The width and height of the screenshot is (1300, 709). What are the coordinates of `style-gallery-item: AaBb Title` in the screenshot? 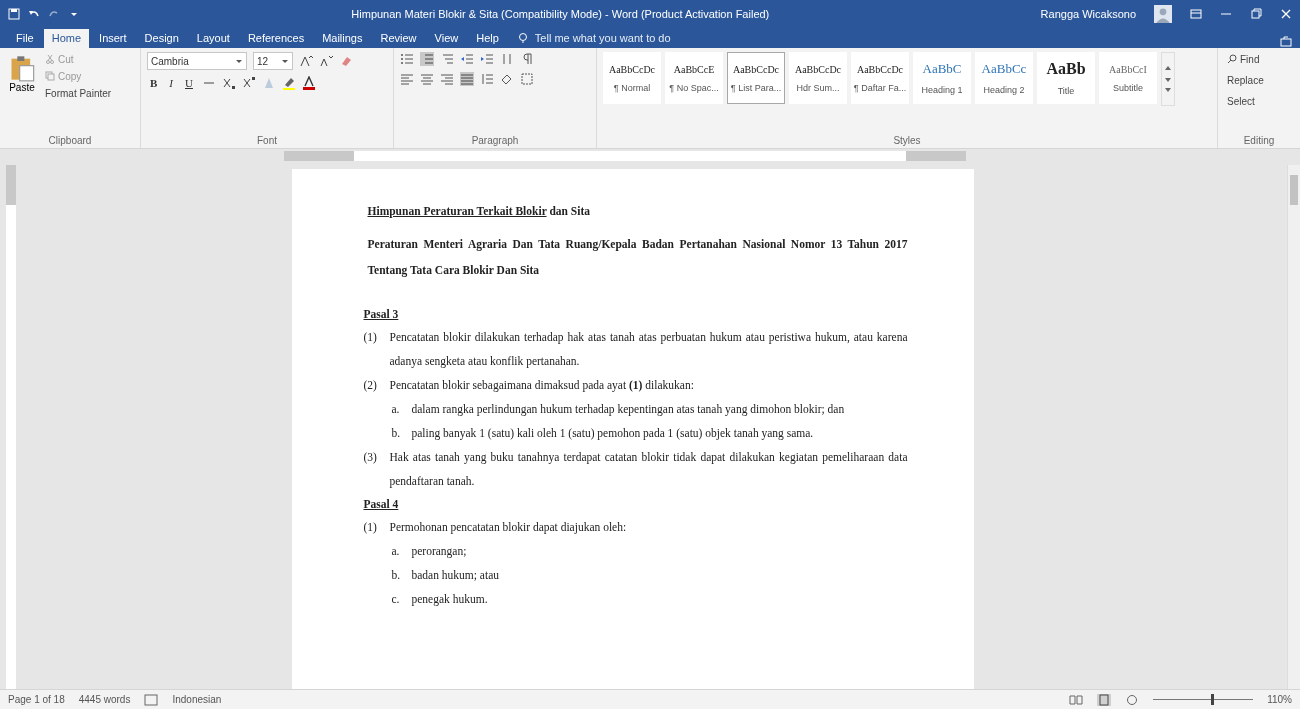 It's located at (1066, 78).